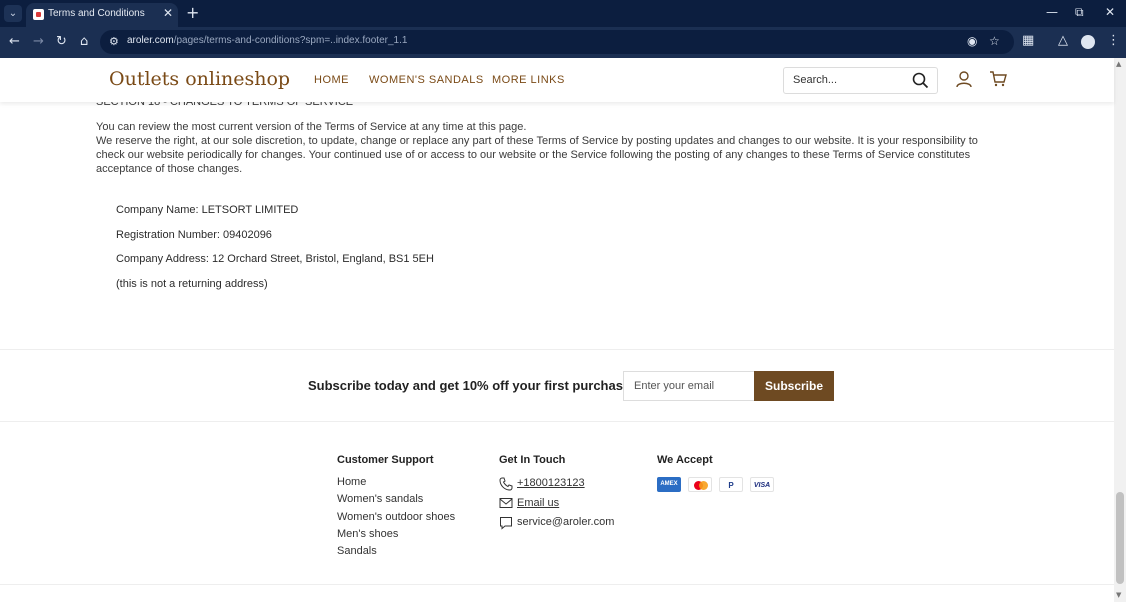 This screenshot has width=1126, height=602. What do you see at coordinates (114, 41) in the screenshot?
I see `site-info-icon: ⚙` at bounding box center [114, 41].